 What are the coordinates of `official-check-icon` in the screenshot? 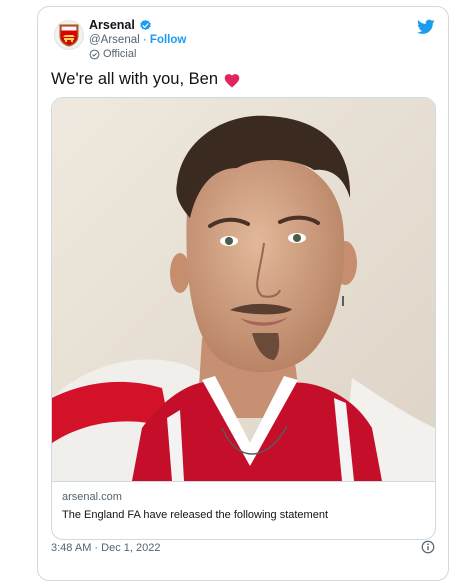 It's located at (94, 54).